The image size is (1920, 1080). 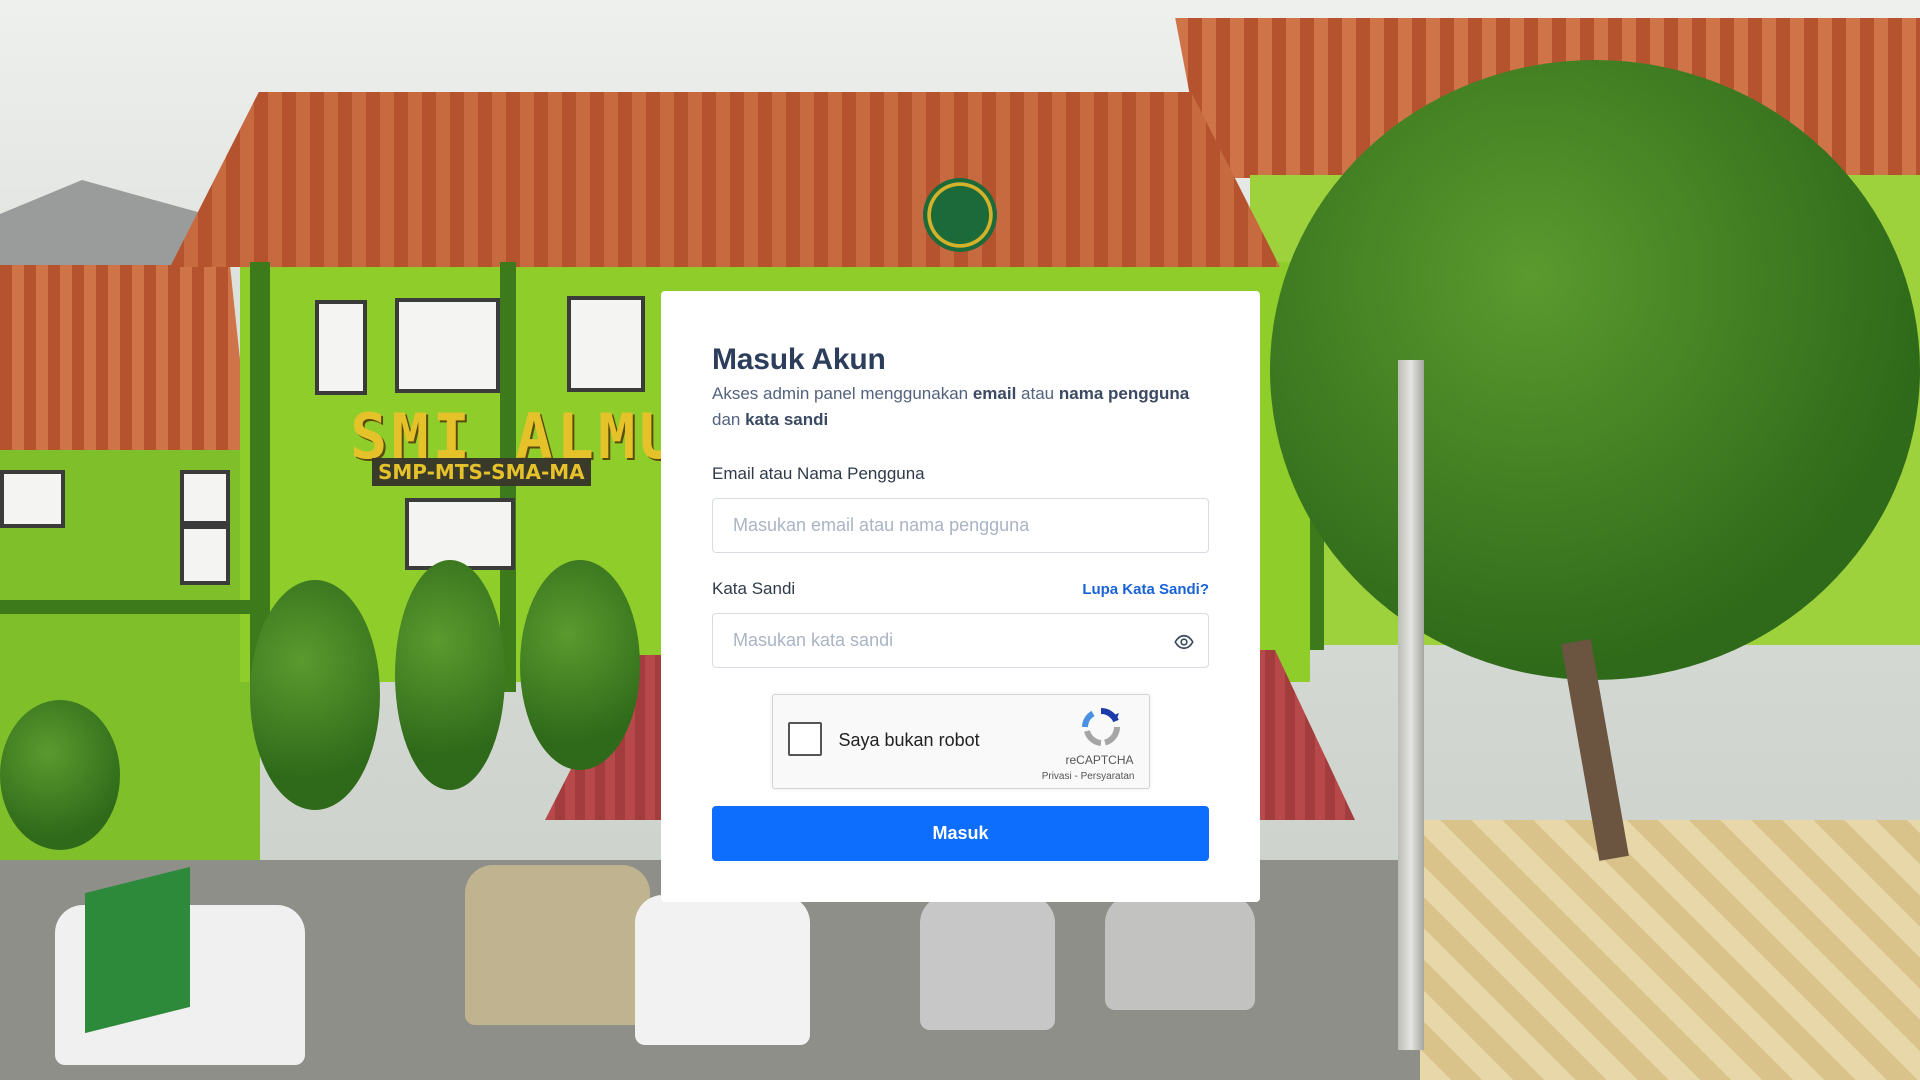 I want to click on utility-pole, so click(x=1411, y=705).